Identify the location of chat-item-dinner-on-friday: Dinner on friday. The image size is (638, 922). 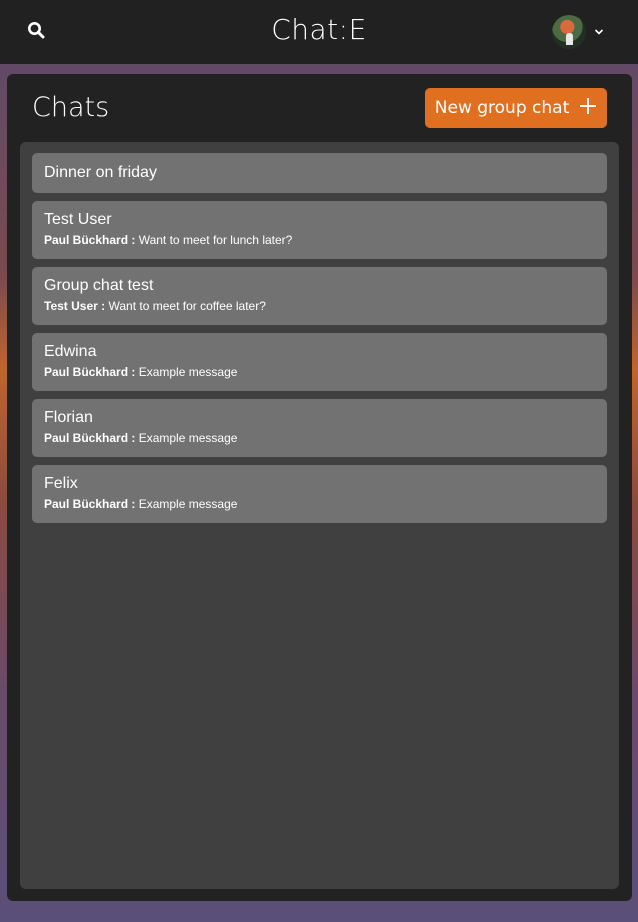
(319, 173).